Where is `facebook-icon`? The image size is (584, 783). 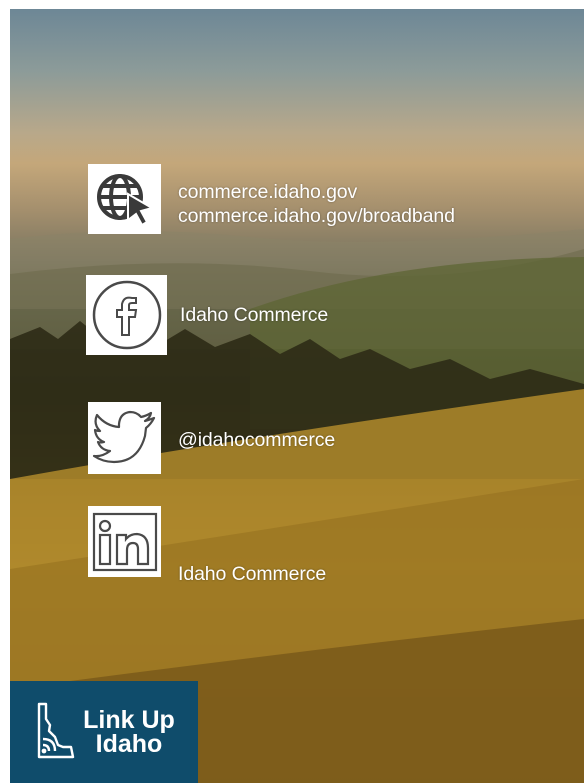 facebook-icon is located at coordinates (126, 315).